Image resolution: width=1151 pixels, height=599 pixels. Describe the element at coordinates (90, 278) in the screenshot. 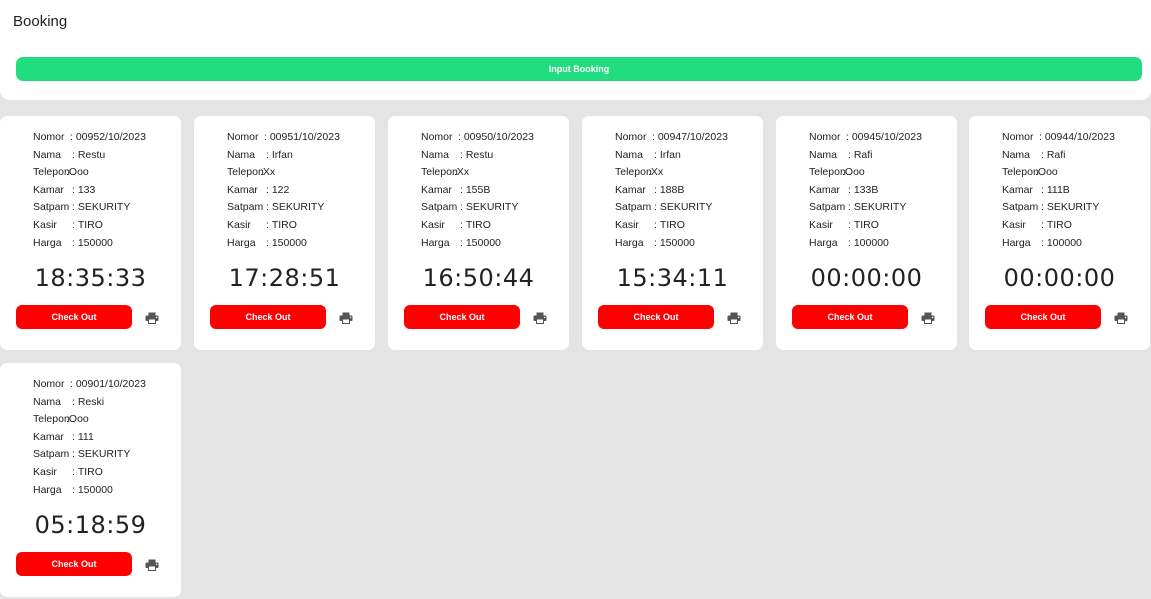

I see `elapsed-timer: 18:35:33` at that location.